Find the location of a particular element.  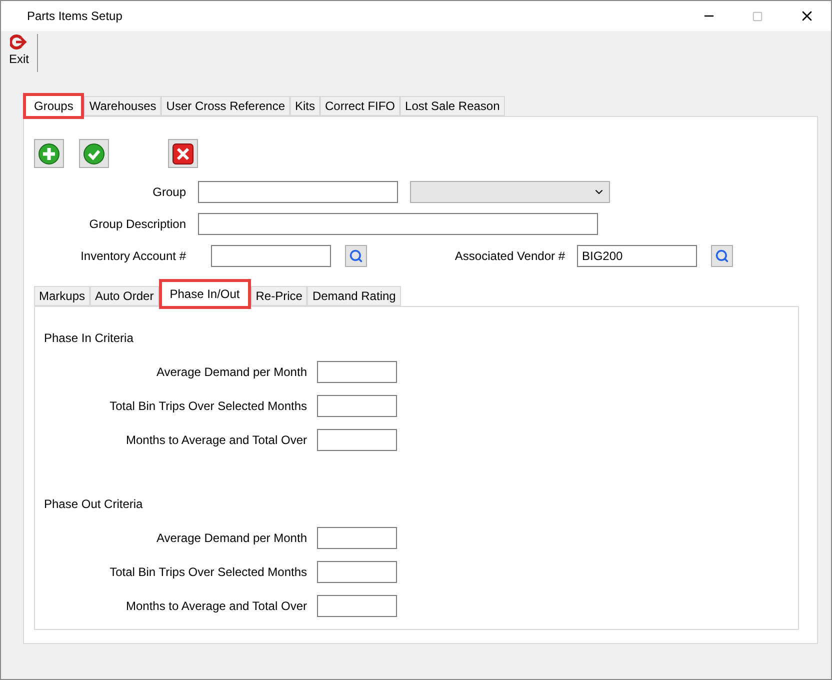

group-field is located at coordinates (298, 192).